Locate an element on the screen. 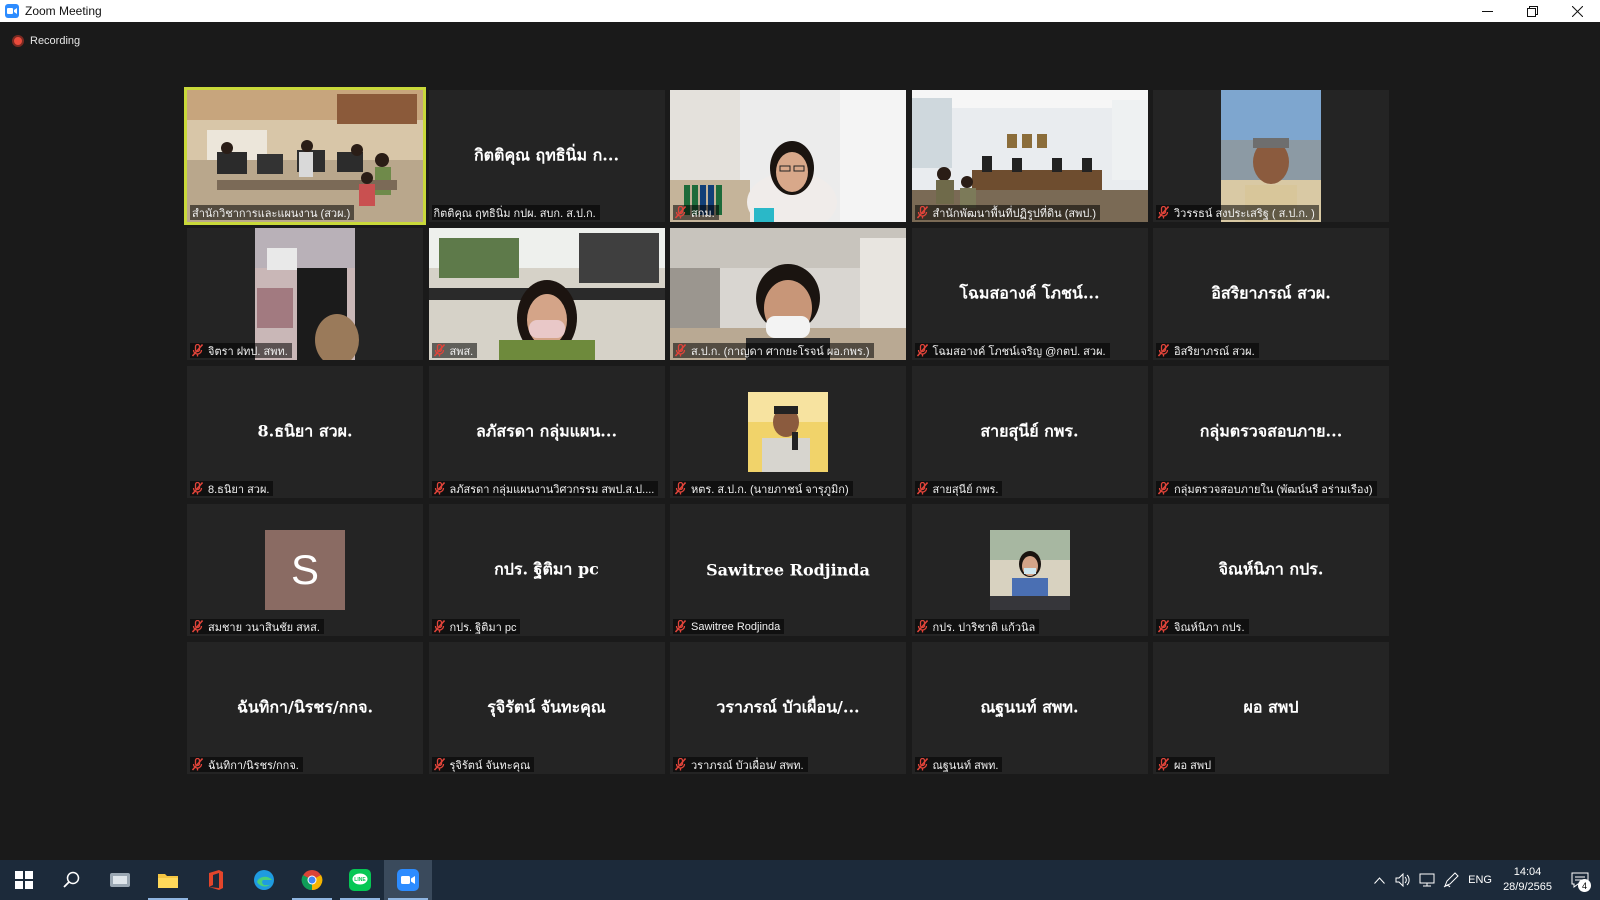 Image resolution: width=1600 pixels, height=900 pixels. participant-display-name: กปร. ฐิติมา pc is located at coordinates (546, 569).